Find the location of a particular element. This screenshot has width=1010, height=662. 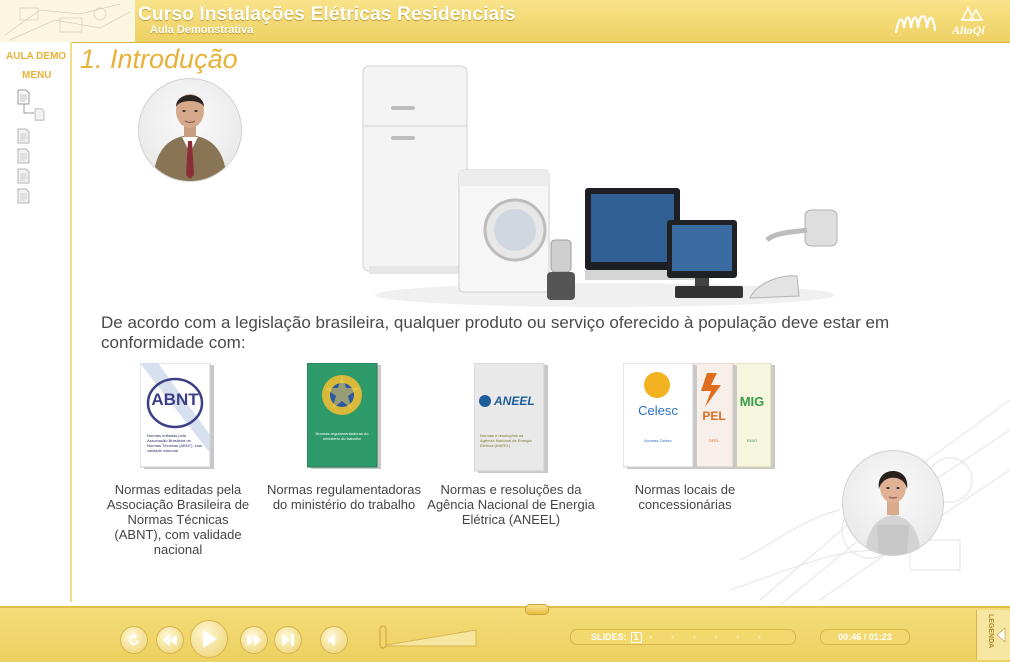

course-title: Curso Instalações Elétricas Residenciais is located at coordinates (327, 14).